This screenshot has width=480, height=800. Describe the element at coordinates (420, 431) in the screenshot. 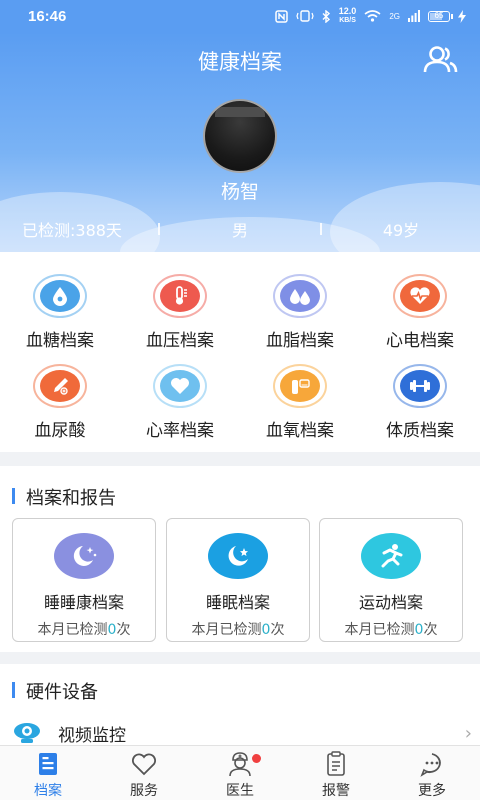

I see `archive-label: 体质档案` at that location.